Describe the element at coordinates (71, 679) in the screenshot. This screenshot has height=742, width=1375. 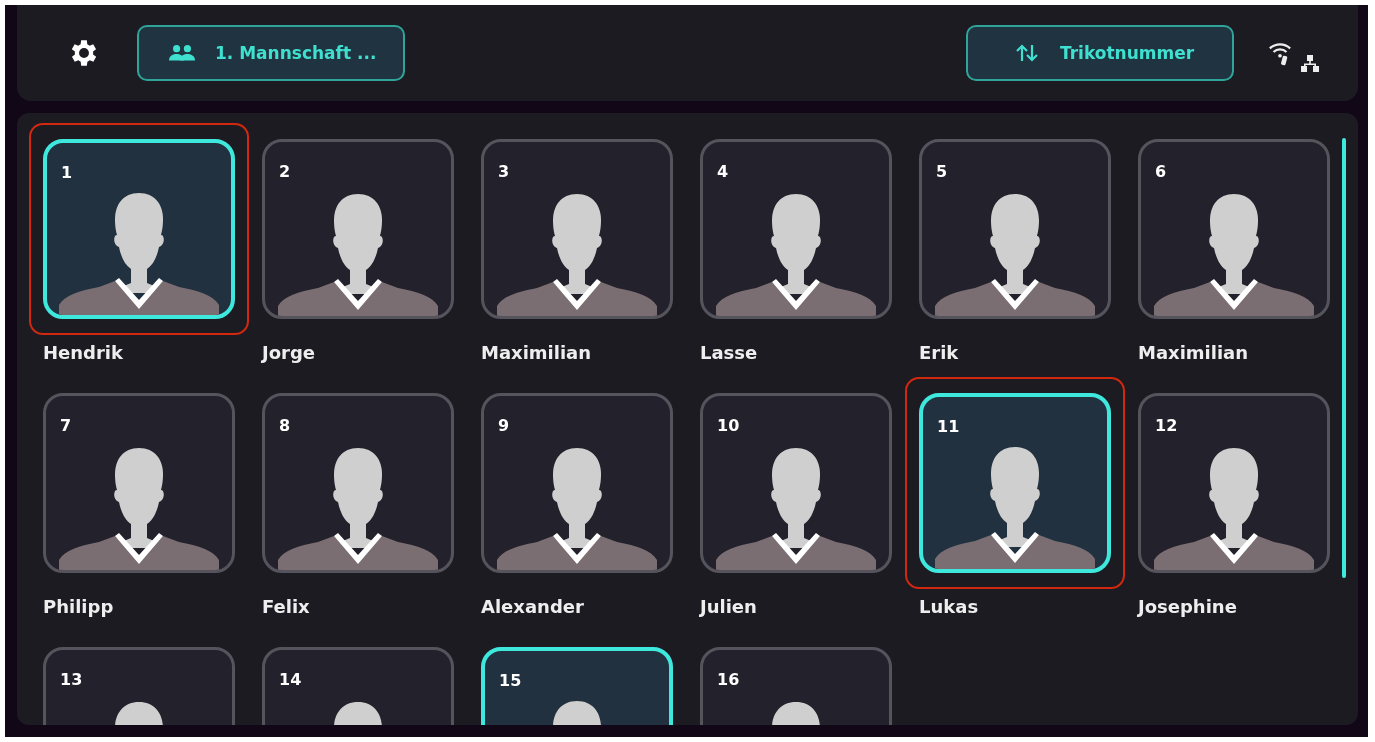
I see `jersey-number: 13` at that location.